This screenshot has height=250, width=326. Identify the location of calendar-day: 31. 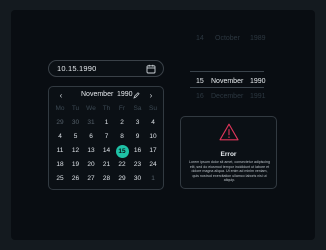
(91, 123).